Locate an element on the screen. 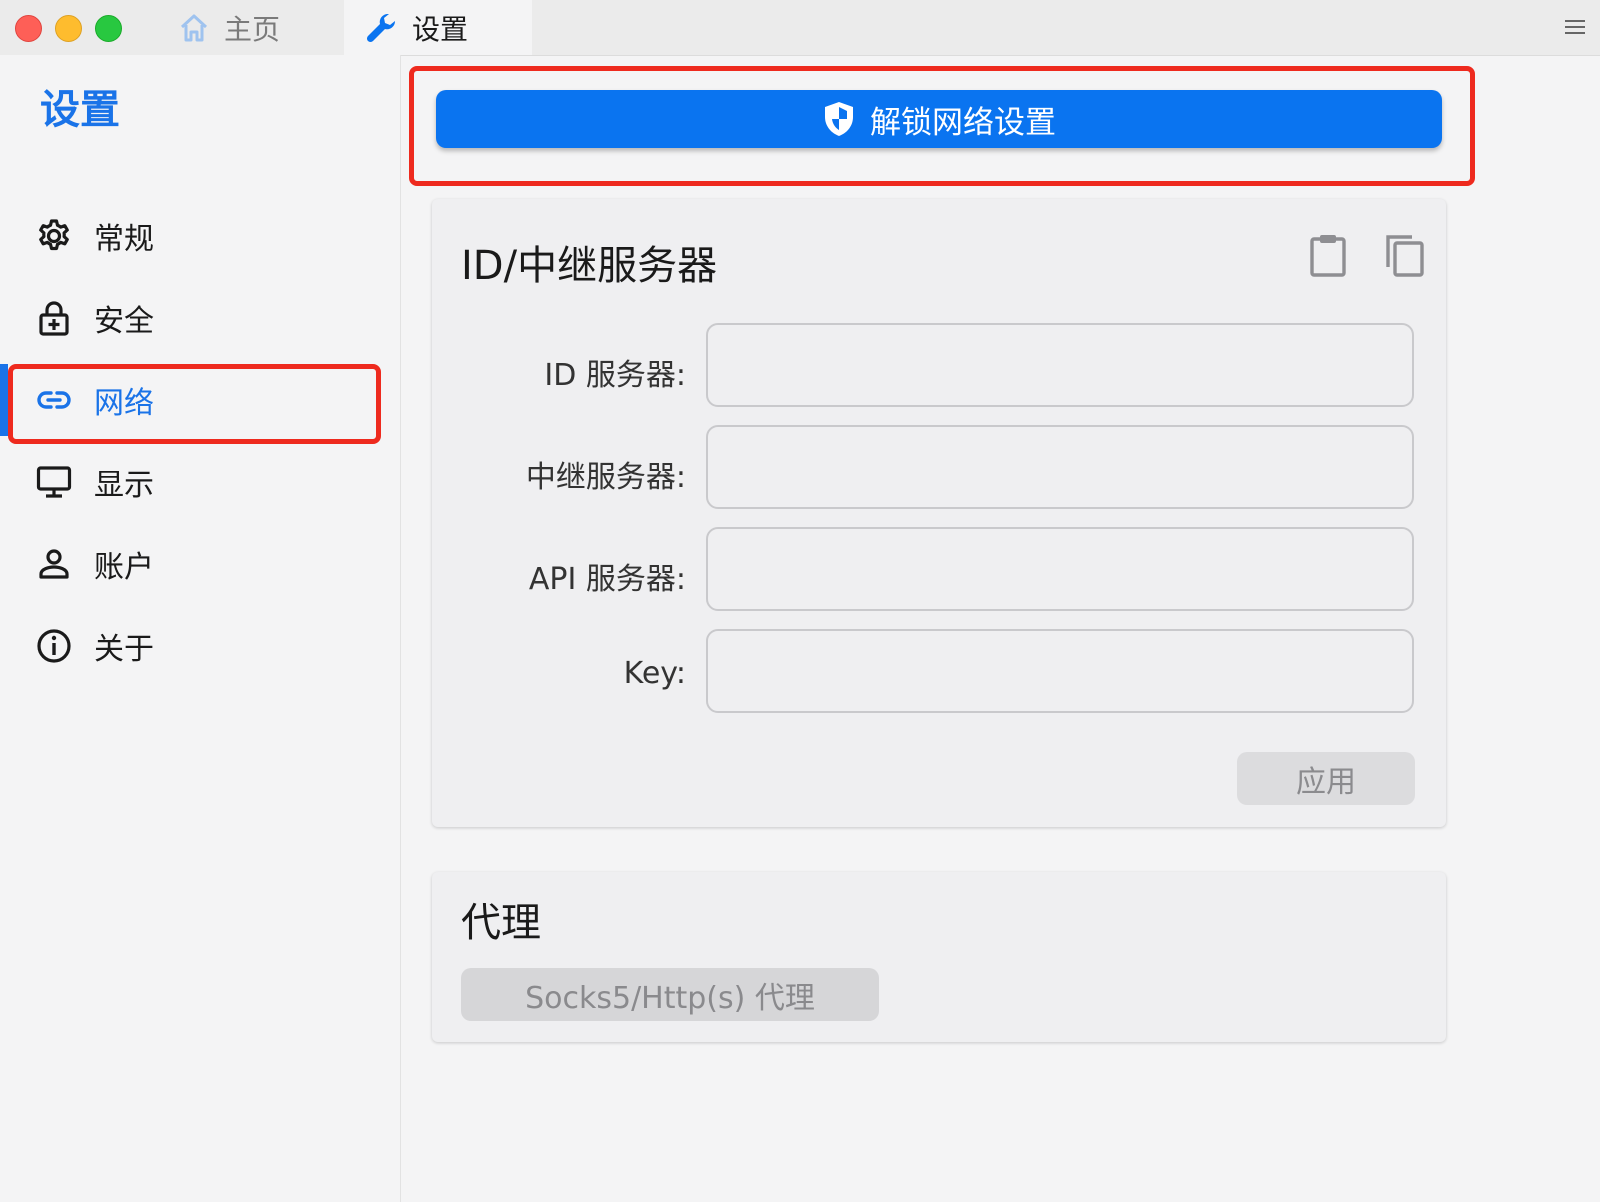  monitor-icon is located at coordinates (54, 482).